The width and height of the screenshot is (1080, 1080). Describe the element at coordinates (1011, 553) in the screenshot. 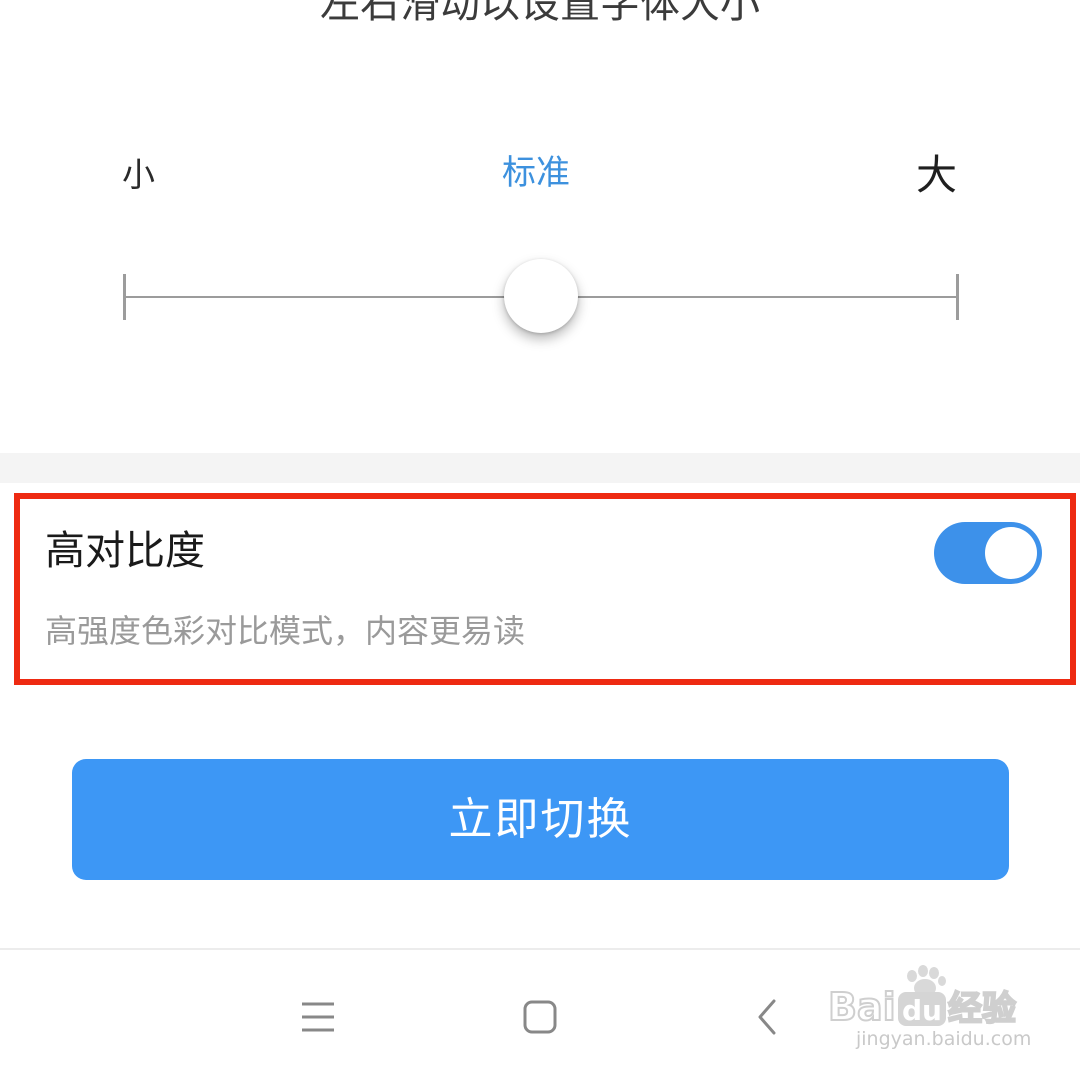

I see `toggle-knob` at that location.